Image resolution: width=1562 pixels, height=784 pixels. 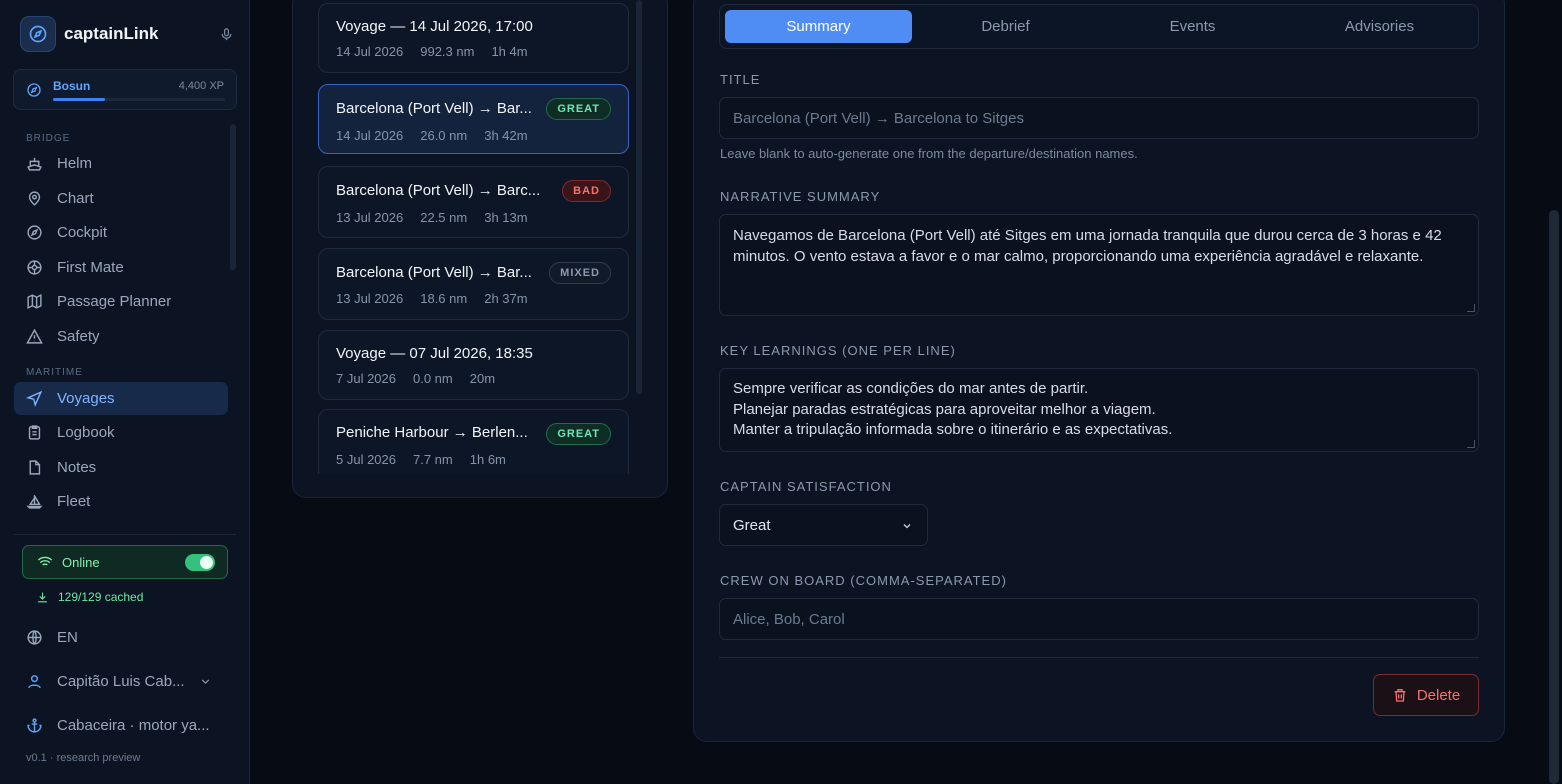 I want to click on sidebar-item-passage-planner: Passage Planner, so click(x=121, y=301).